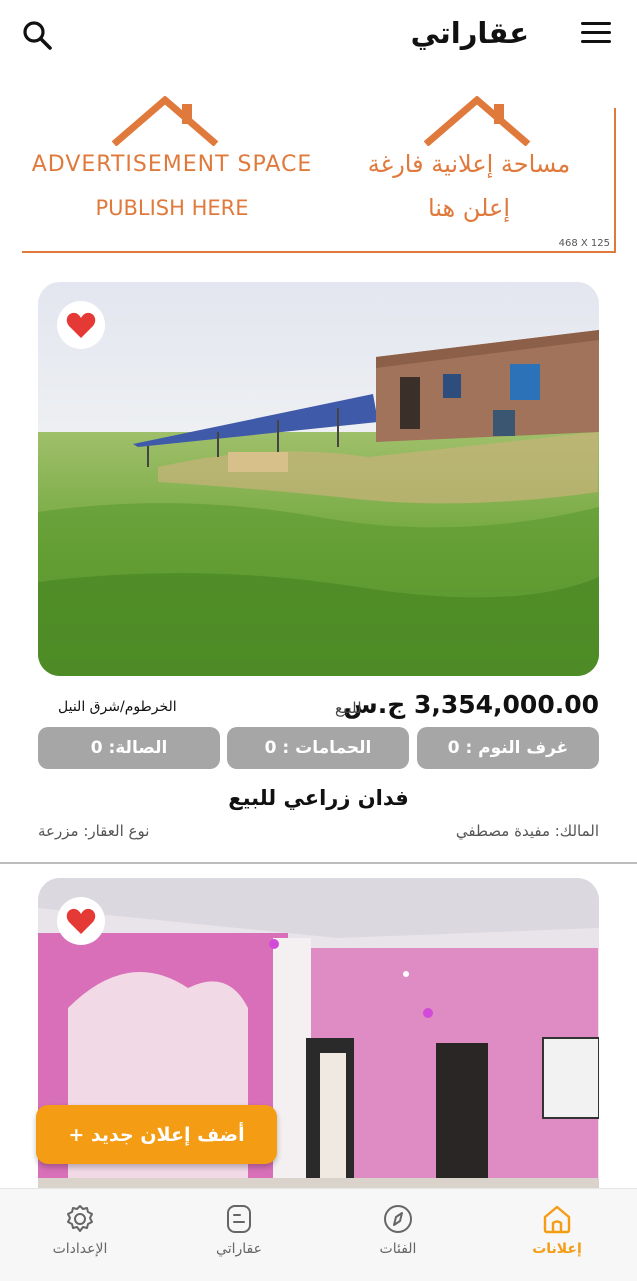 Image resolution: width=637 pixels, height=1281 pixels. I want to click on listing-title: فدان زراعي للبيع, so click(318, 798).